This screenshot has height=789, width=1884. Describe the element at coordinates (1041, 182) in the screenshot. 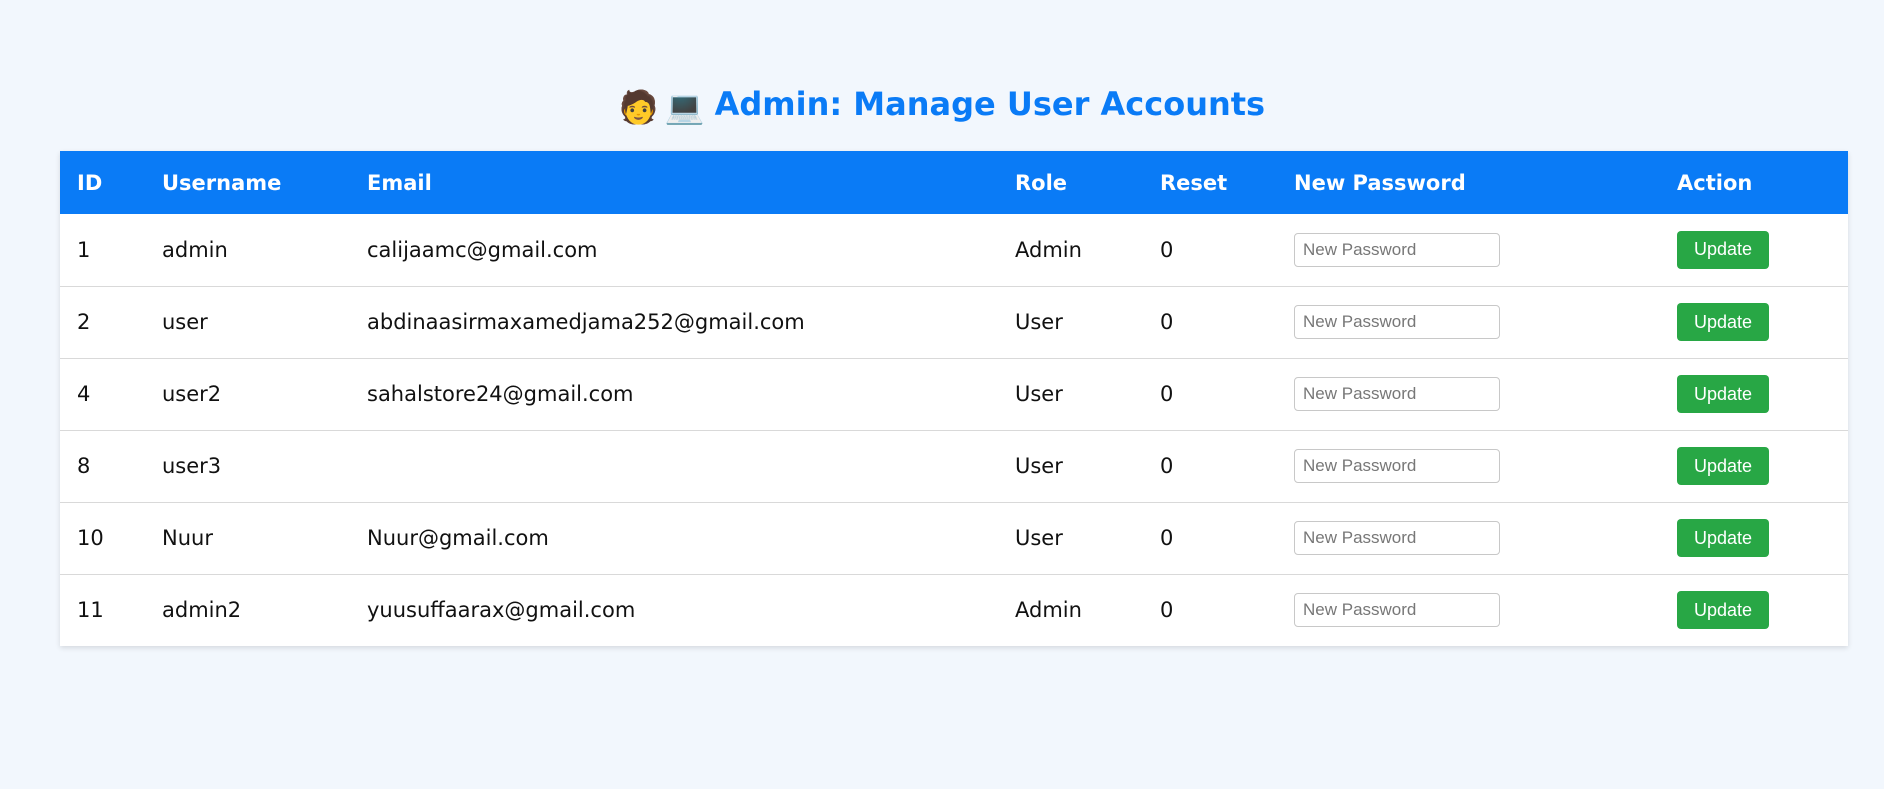

I see `column-header-role: Role` at that location.